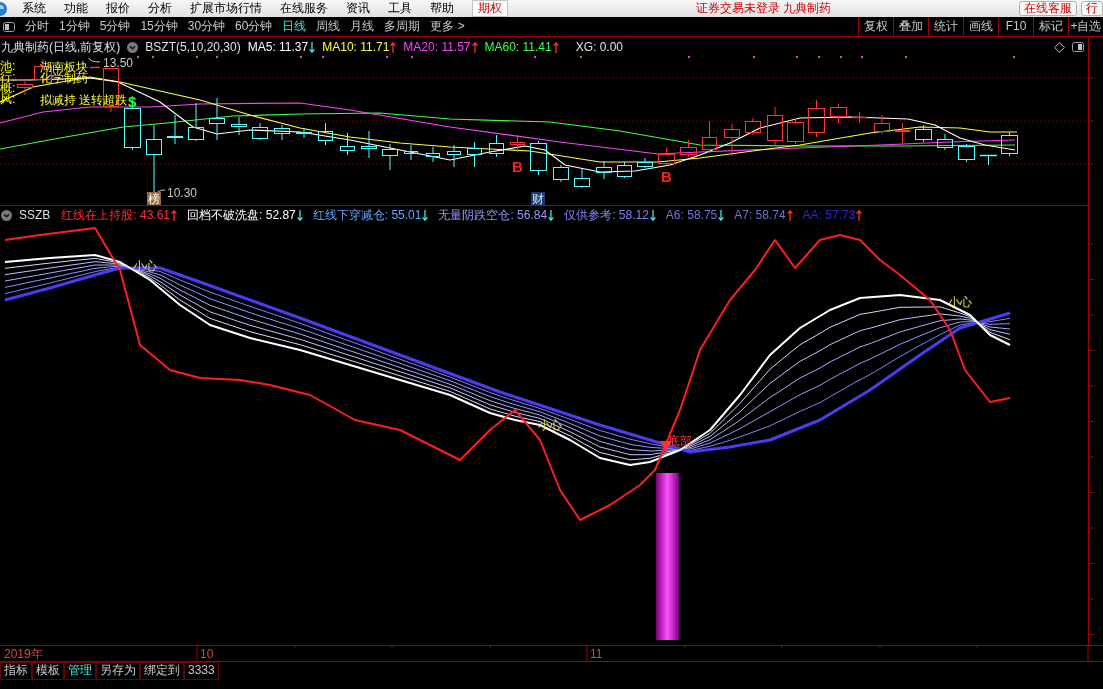  Describe the element at coordinates (116, 215) in the screenshot. I see `indicator-reading: 红线在上持股: 43.61` at that location.